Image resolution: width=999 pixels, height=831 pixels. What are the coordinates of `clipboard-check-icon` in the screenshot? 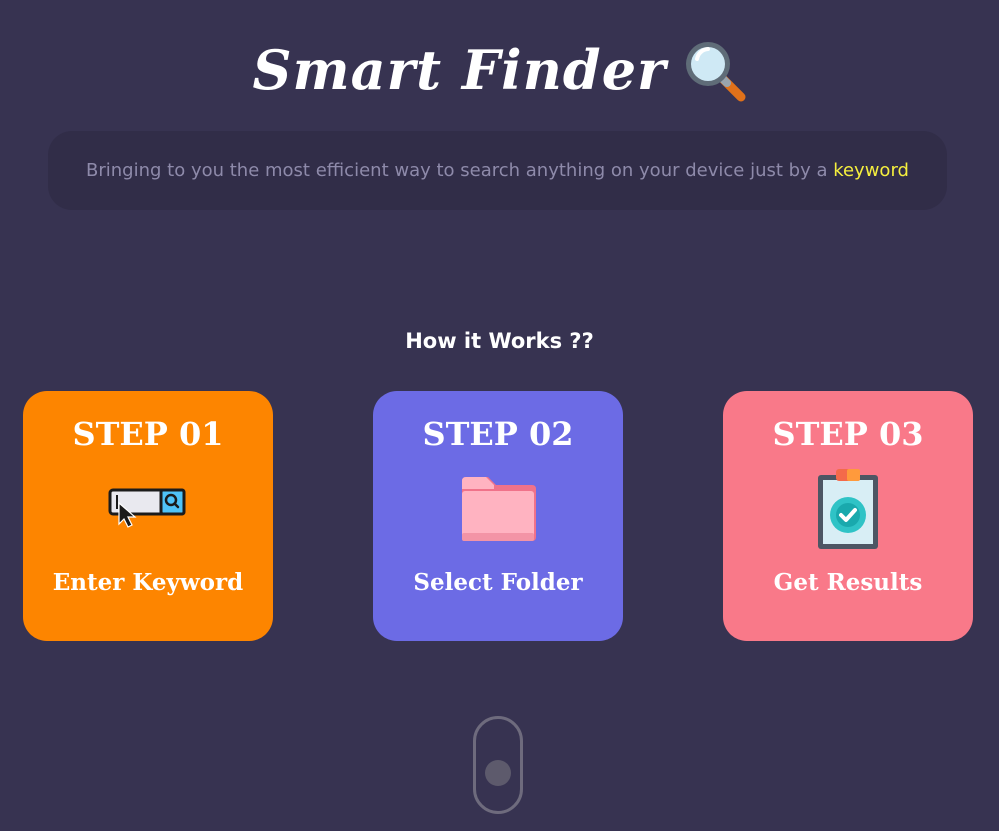 It's located at (848, 512).